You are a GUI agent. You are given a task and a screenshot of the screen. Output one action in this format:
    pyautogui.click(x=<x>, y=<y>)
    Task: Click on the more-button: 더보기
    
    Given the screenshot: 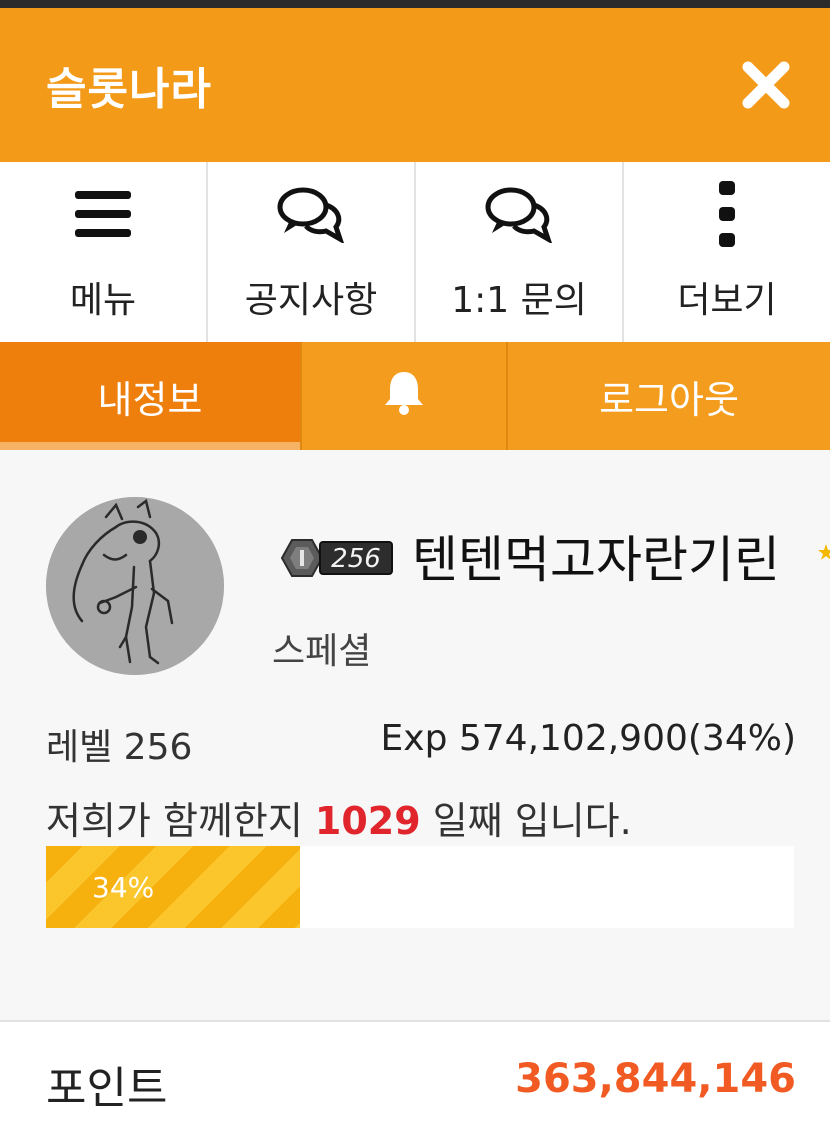 What is the action you would take?
    pyautogui.click(x=727, y=252)
    